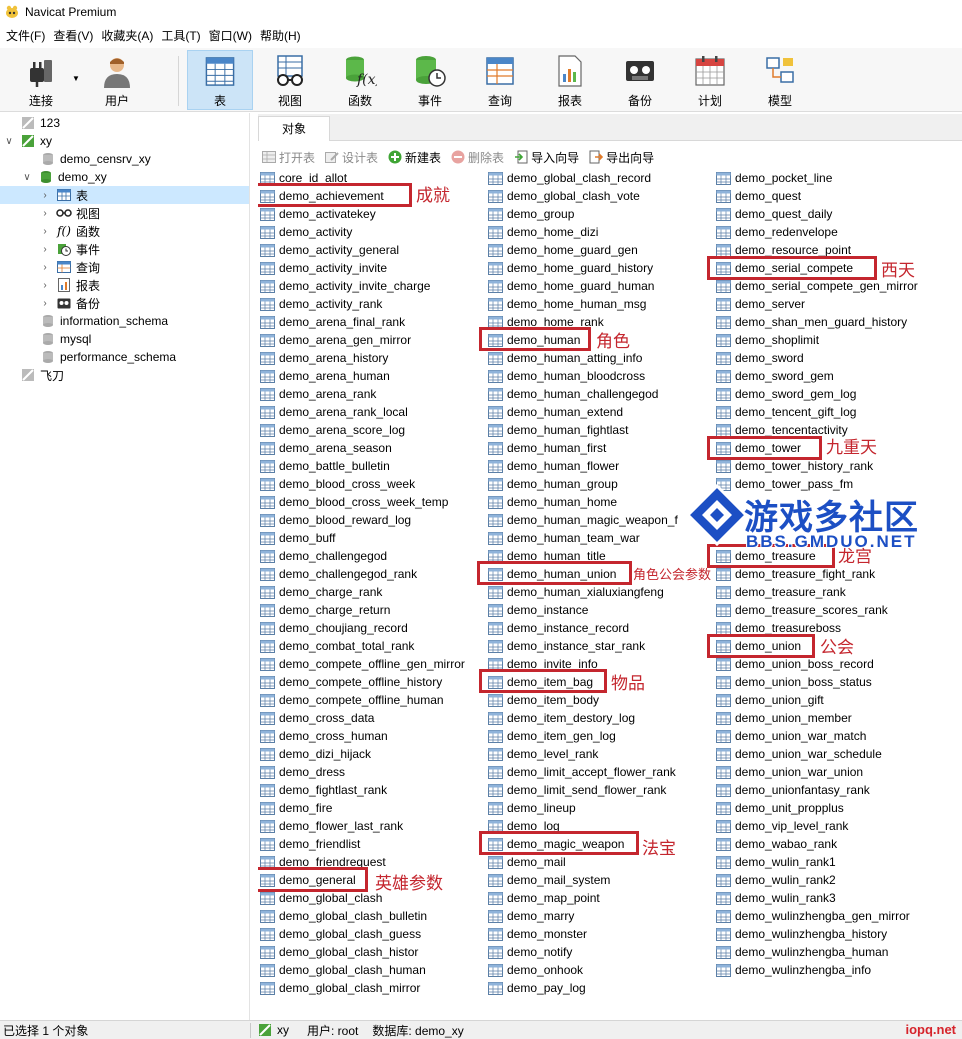  What do you see at coordinates (294, 128) in the screenshot?
I see `tab-objects: 对象` at bounding box center [294, 128].